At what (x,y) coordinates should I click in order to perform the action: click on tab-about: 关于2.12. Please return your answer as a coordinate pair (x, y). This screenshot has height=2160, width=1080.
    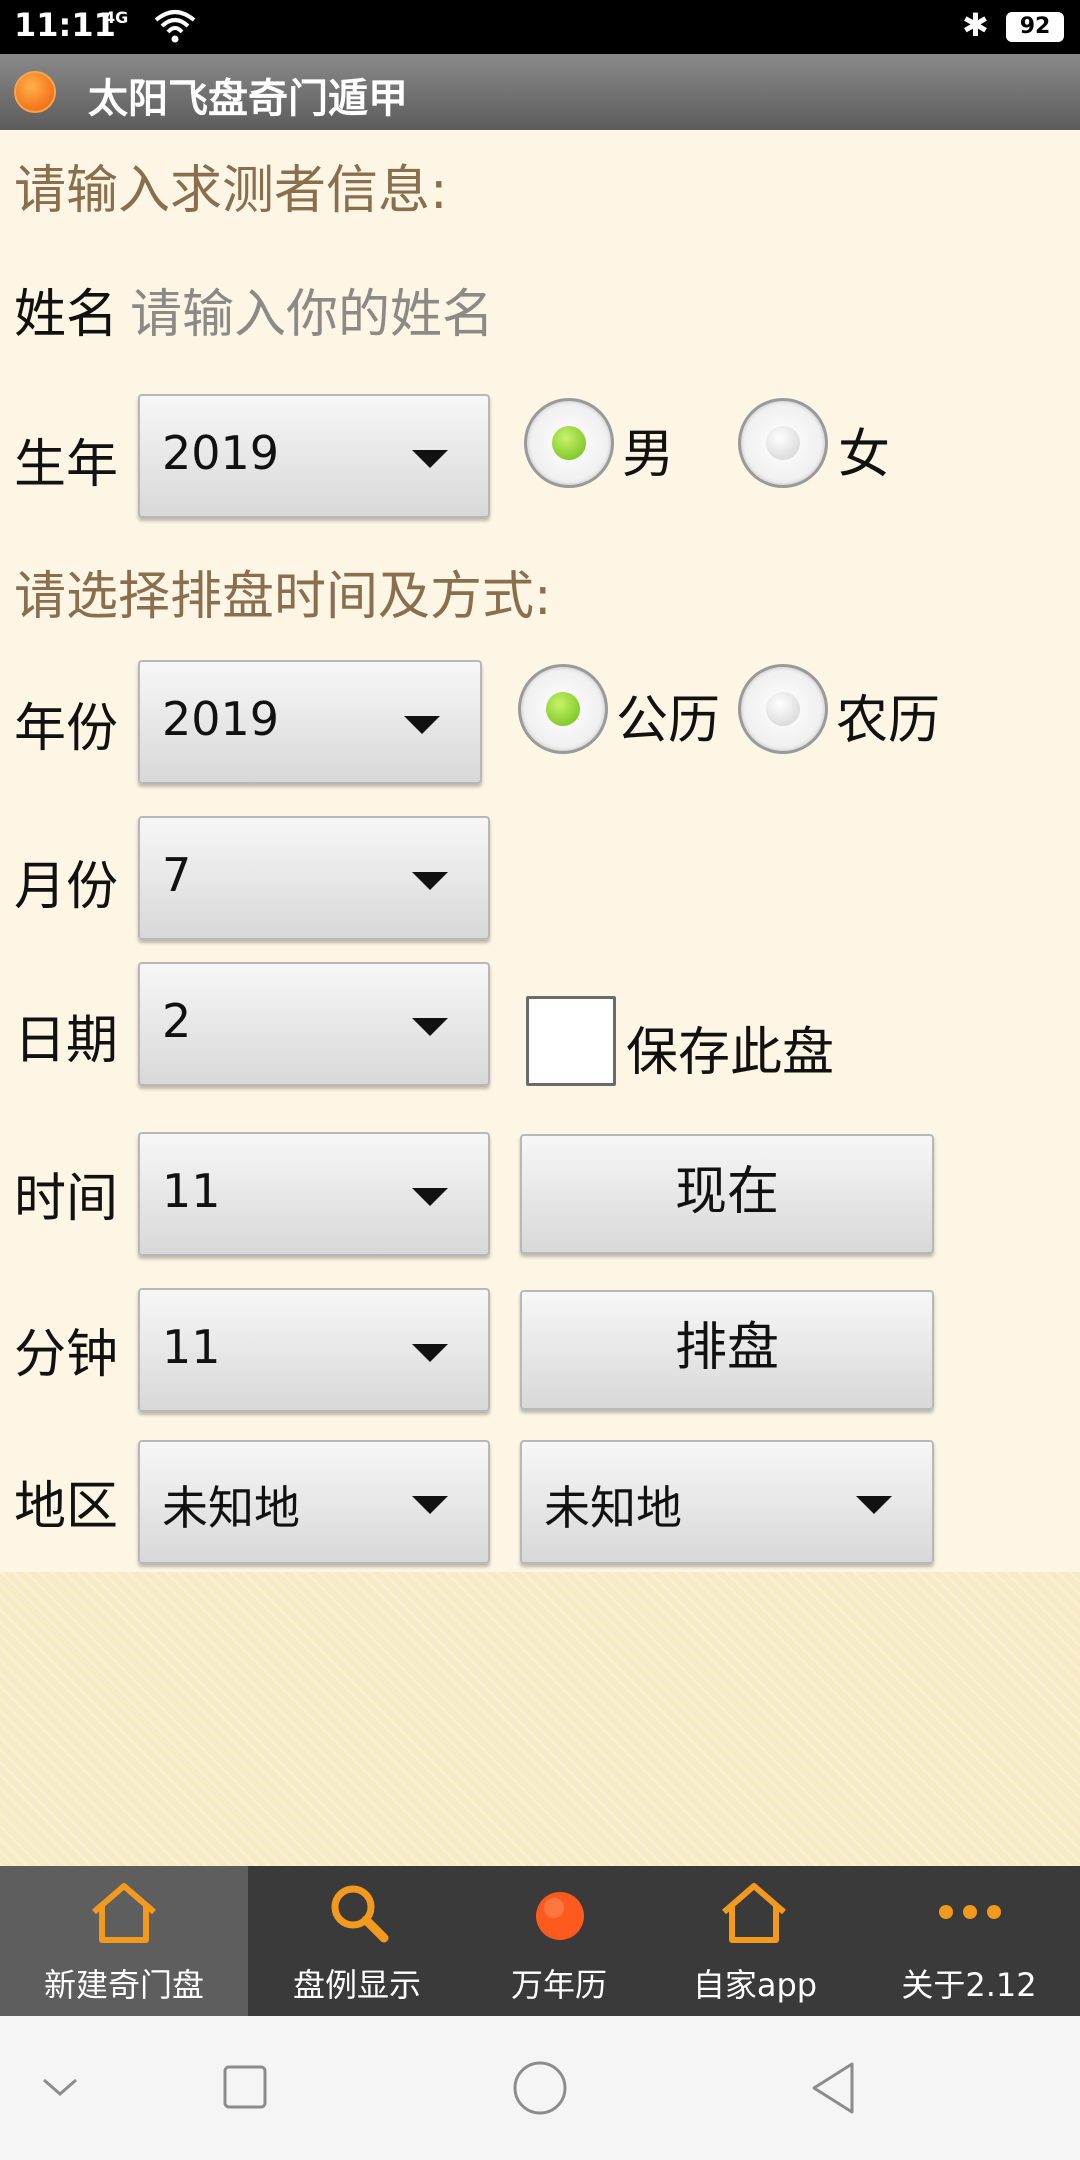
    Looking at the image, I should click on (969, 1941).